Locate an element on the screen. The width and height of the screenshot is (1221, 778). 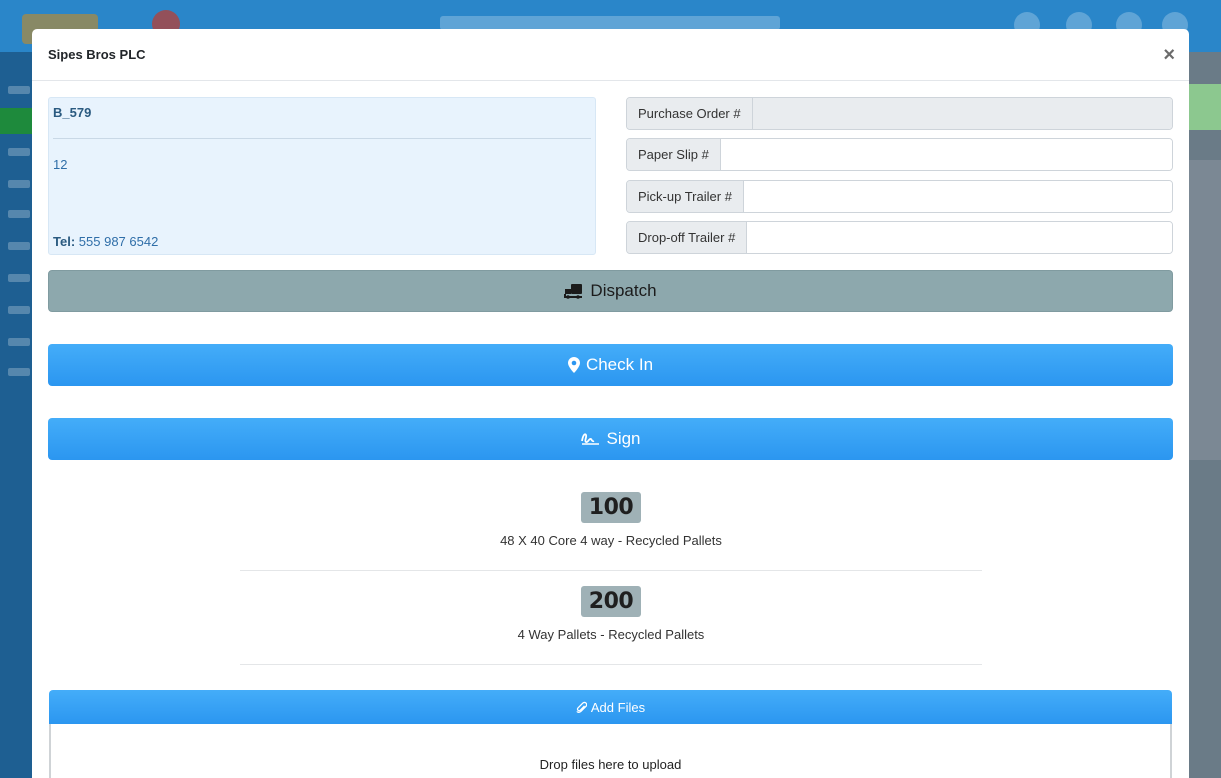
dropoff-trailer-field: Drop-off Trailer # is located at coordinates (899, 237).